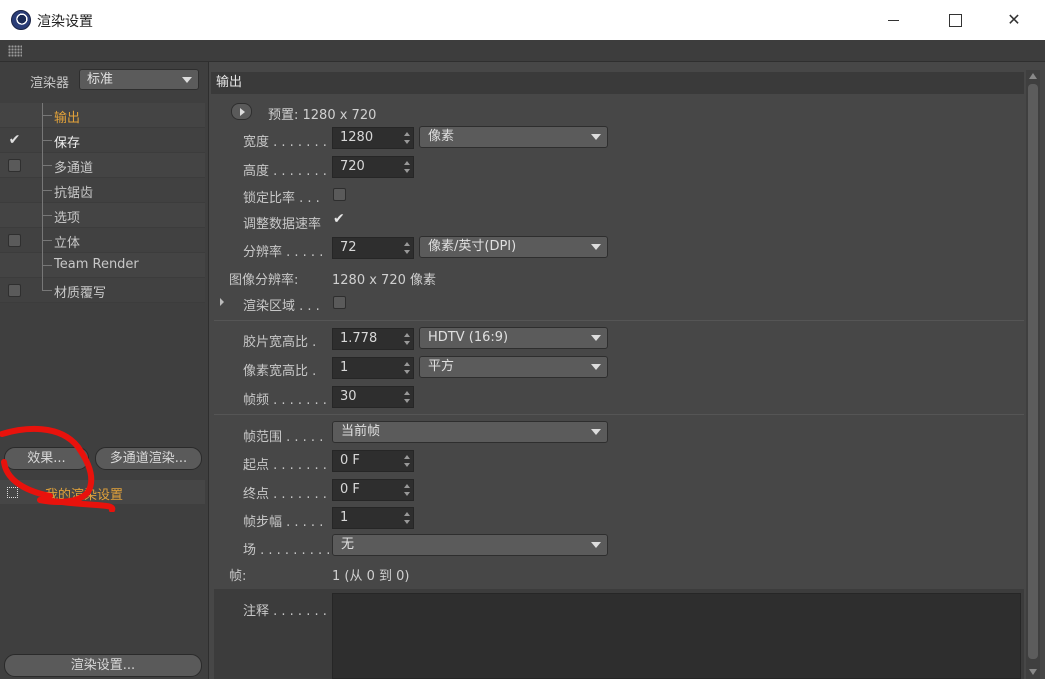  I want to click on end-label: 终点 . . . . . . ., so click(285, 494).